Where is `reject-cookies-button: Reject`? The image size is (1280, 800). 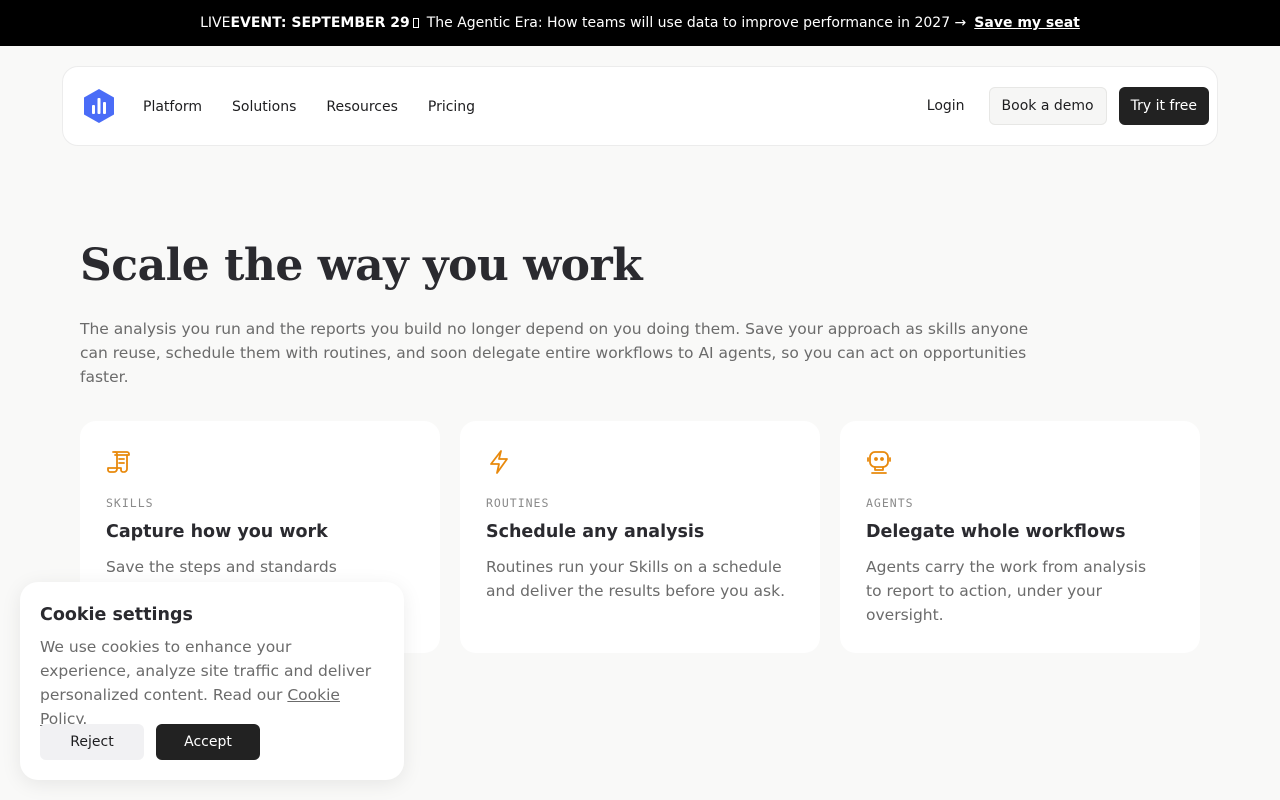 reject-cookies-button: Reject is located at coordinates (92, 742).